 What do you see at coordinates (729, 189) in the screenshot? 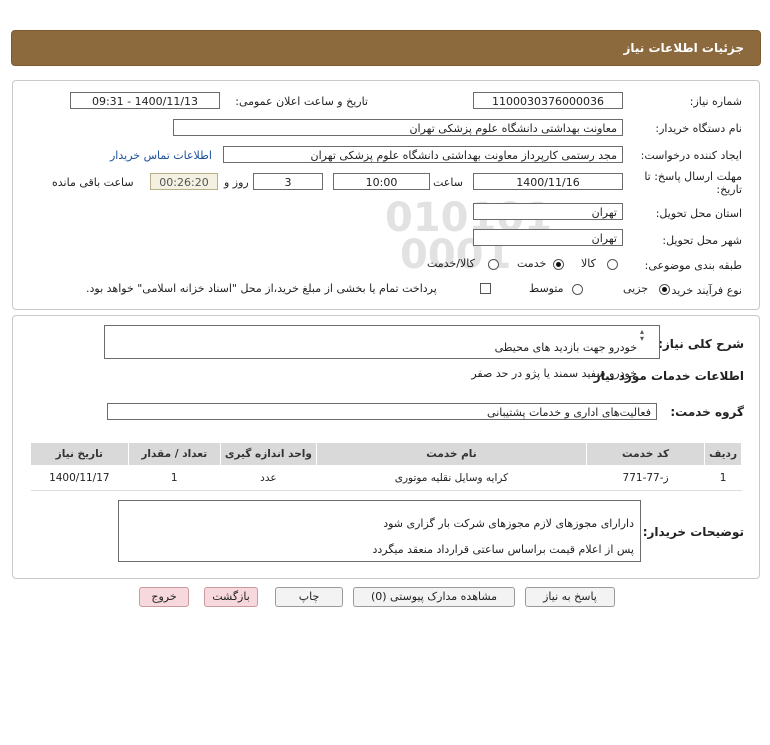
I see `deadline-date-label: تاریخ:` at bounding box center [729, 189].